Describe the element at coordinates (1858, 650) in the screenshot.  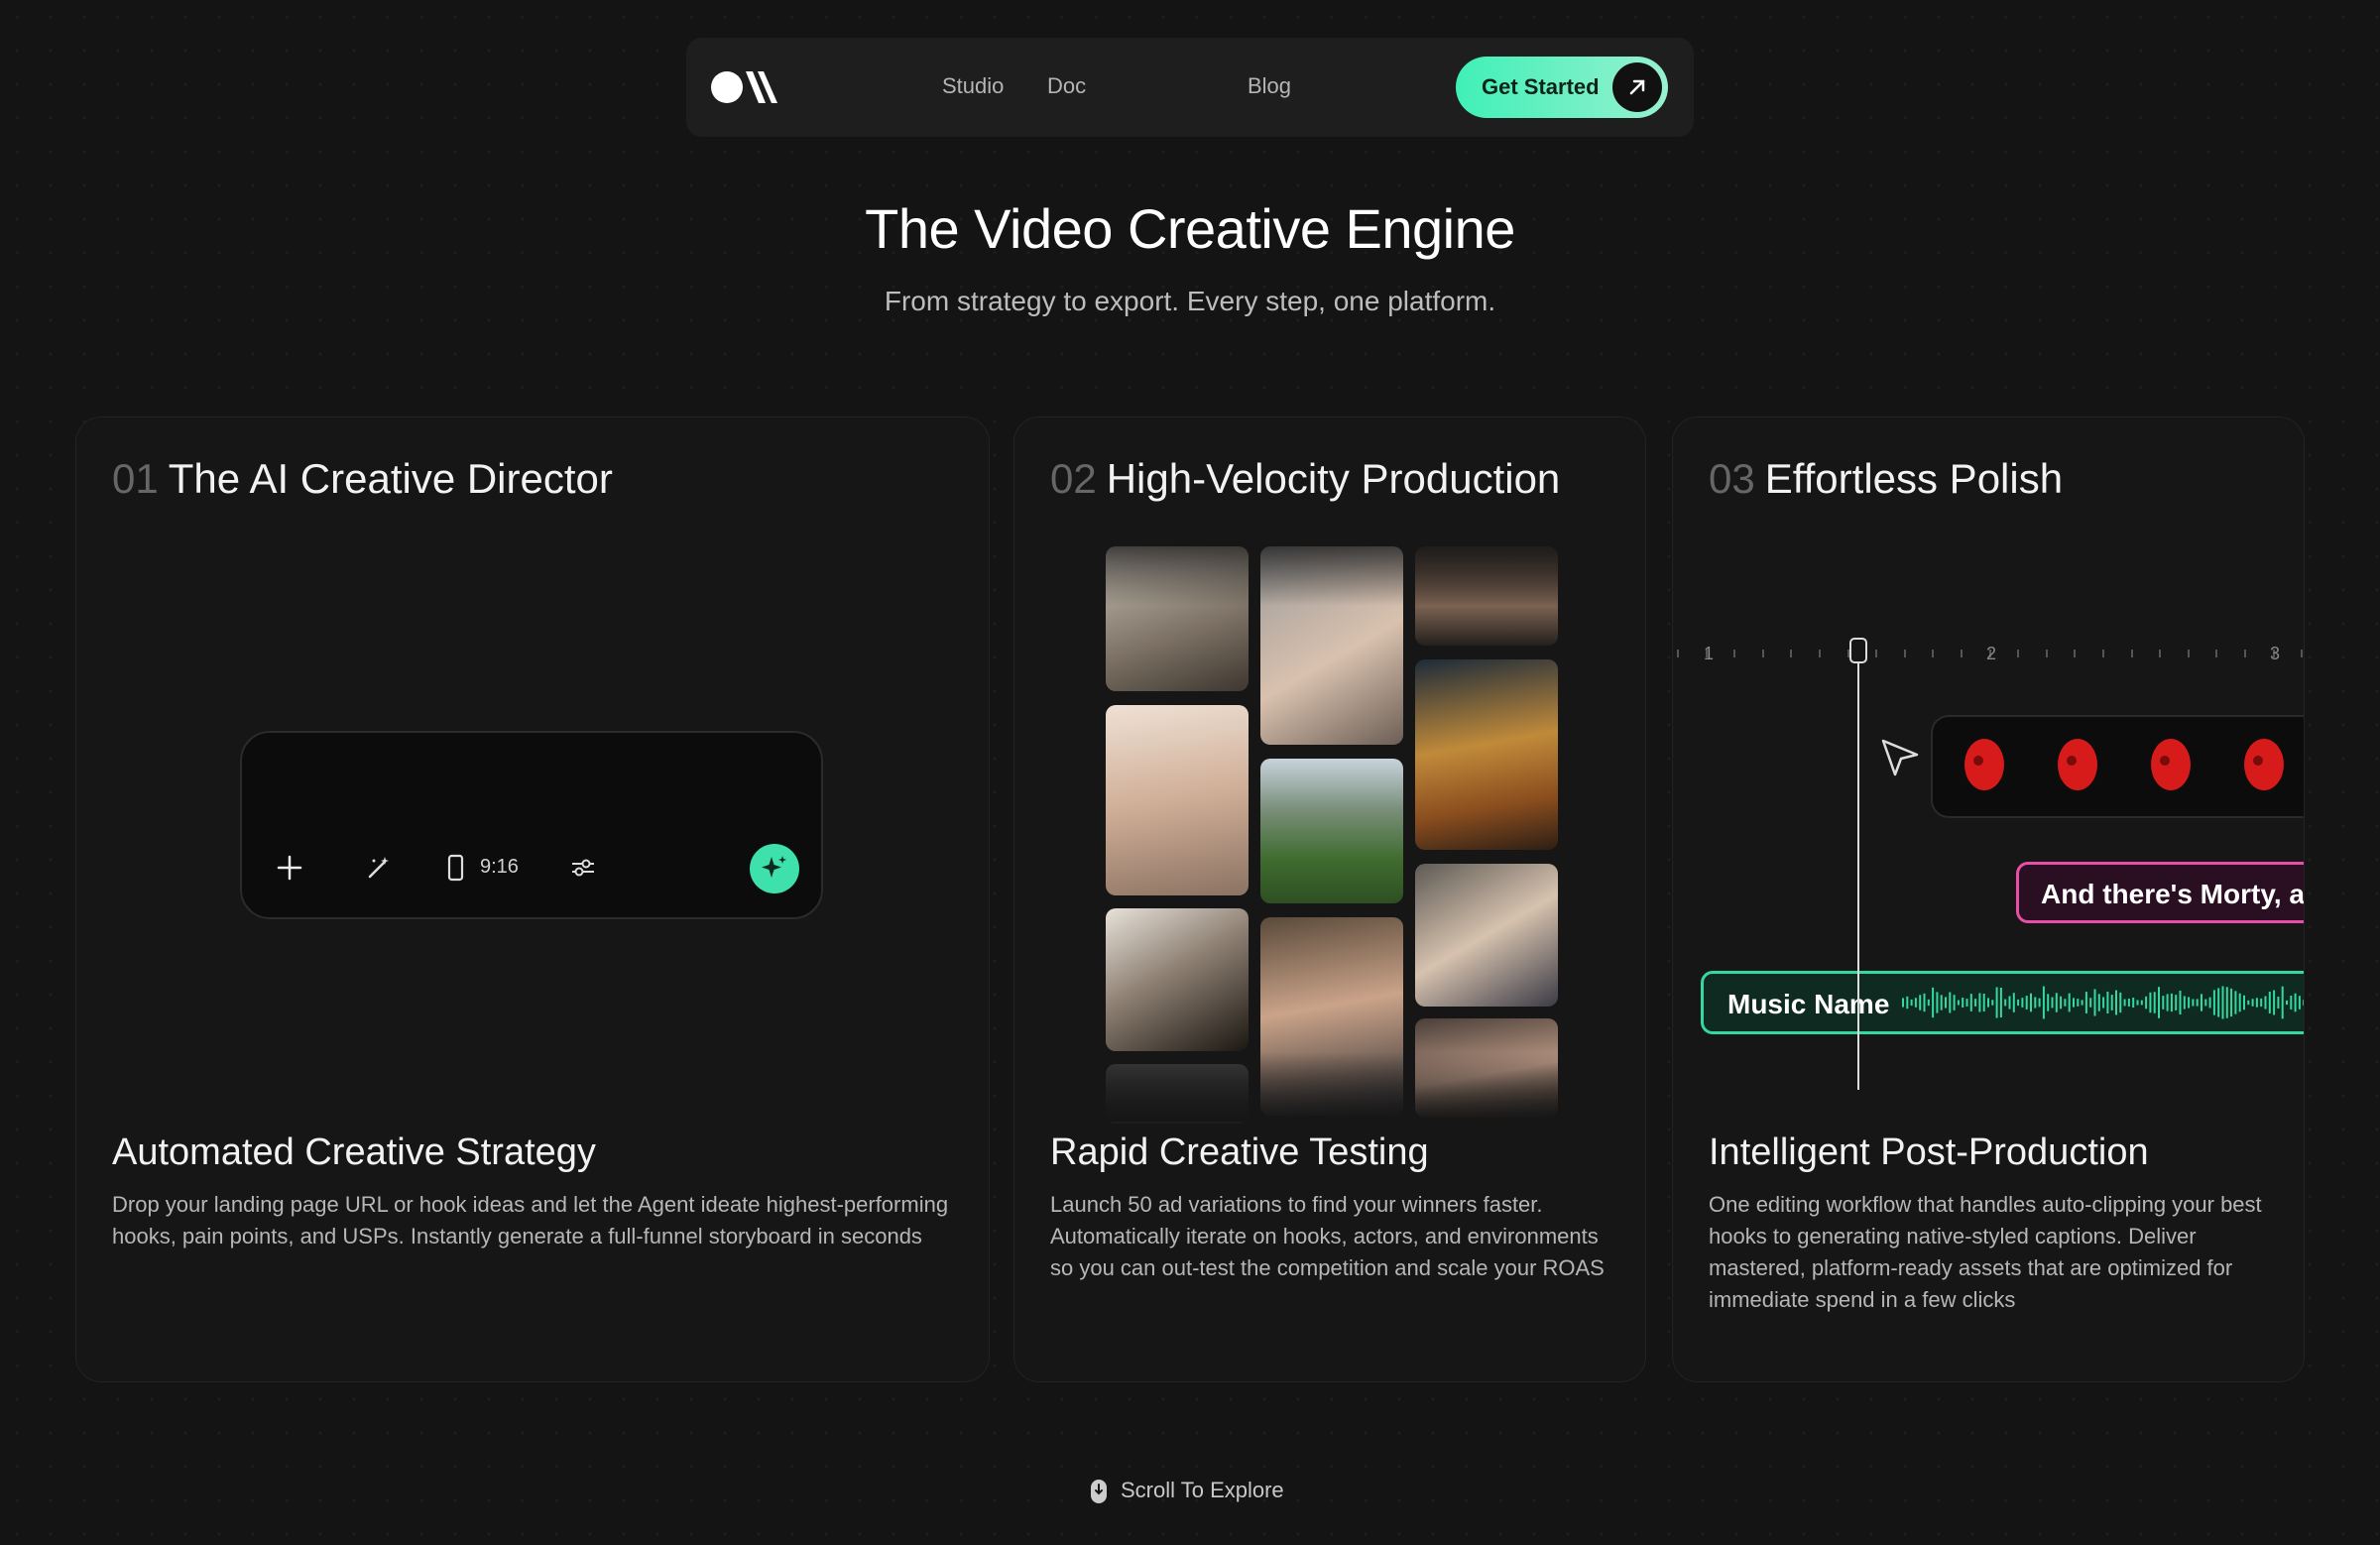
I see `playhead-handle` at that location.